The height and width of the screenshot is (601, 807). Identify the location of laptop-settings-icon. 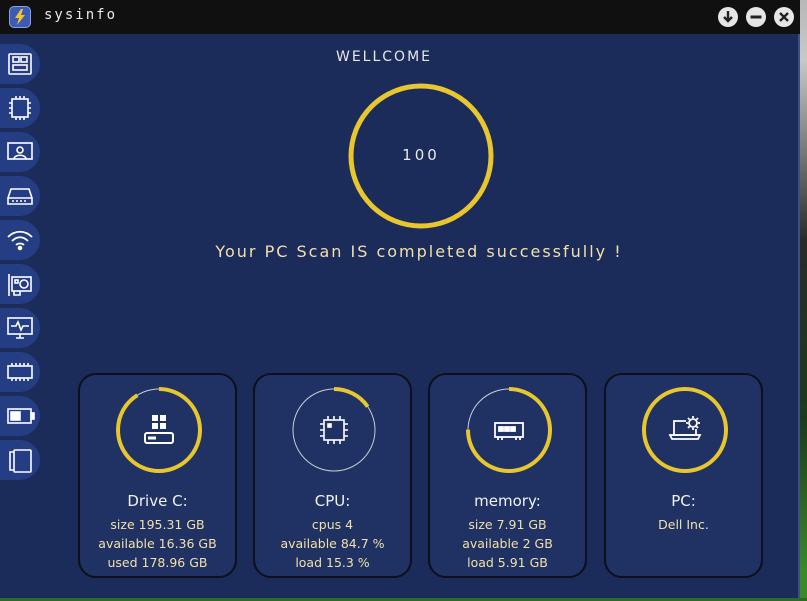
(685, 428).